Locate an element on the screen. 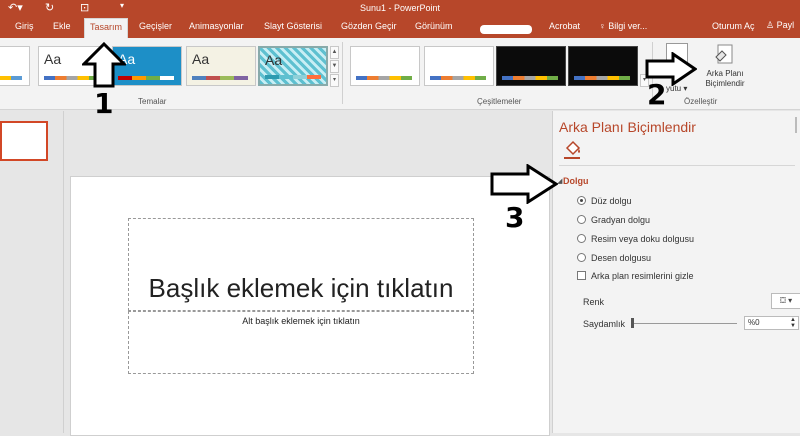  tab-gozden-gecir: Gözden Geçir is located at coordinates (369, 26).